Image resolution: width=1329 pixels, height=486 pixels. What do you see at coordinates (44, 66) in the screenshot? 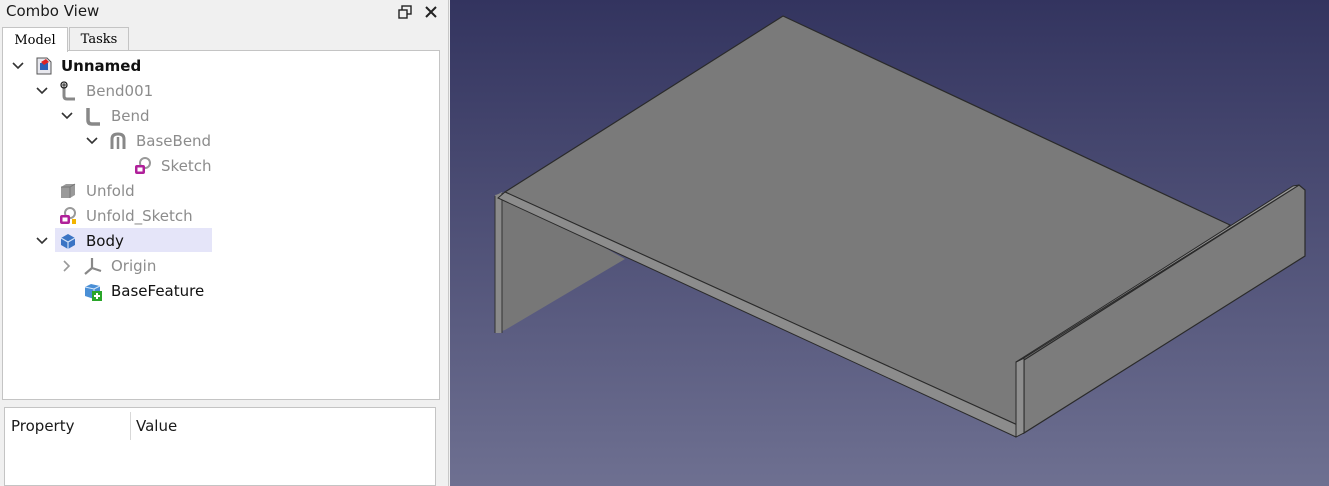
I see `document-icon` at bounding box center [44, 66].